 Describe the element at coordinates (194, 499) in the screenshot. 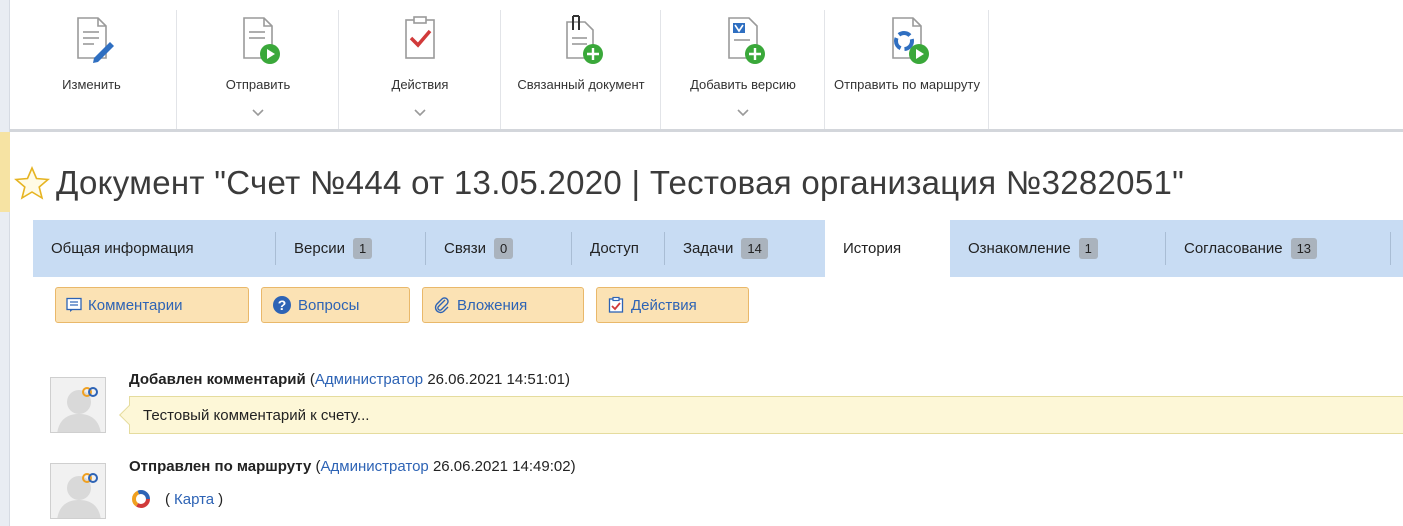

I see `map-link: Карта` at that location.